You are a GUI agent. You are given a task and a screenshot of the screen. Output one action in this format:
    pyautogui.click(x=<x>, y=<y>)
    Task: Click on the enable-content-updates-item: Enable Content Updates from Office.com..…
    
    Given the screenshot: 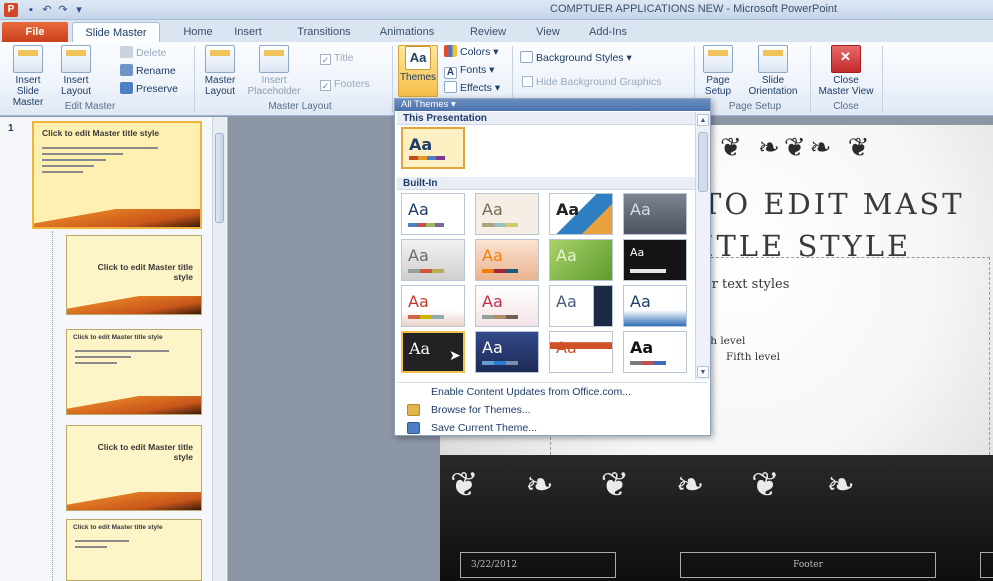 What is the action you would take?
    pyautogui.click(x=553, y=392)
    